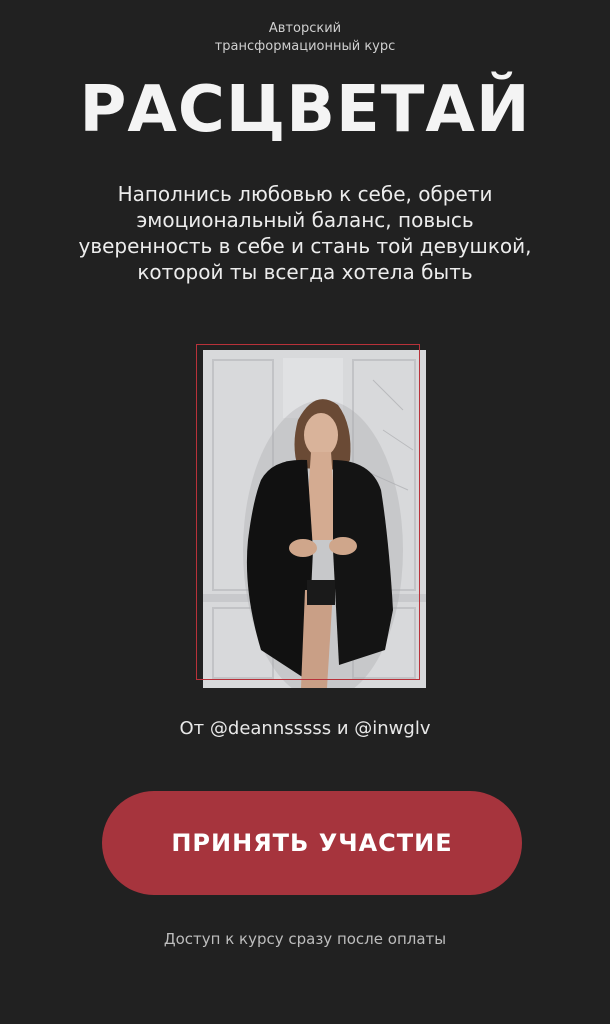 The height and width of the screenshot is (1024, 610). I want to click on lead-line-2: эмоциональный баланс, повысь, so click(305, 220).